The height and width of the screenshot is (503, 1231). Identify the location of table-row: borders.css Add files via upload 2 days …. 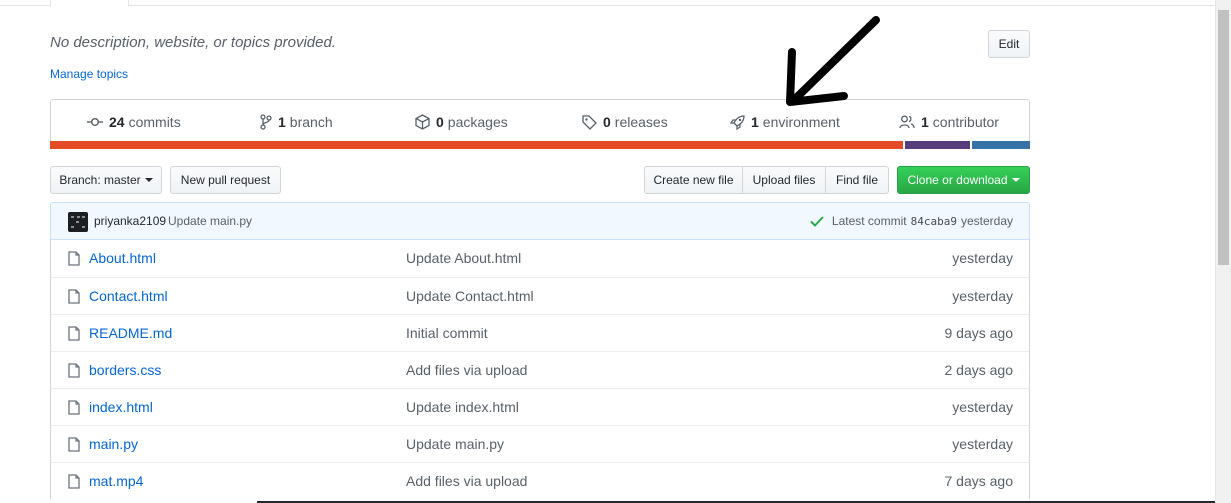
(540, 369).